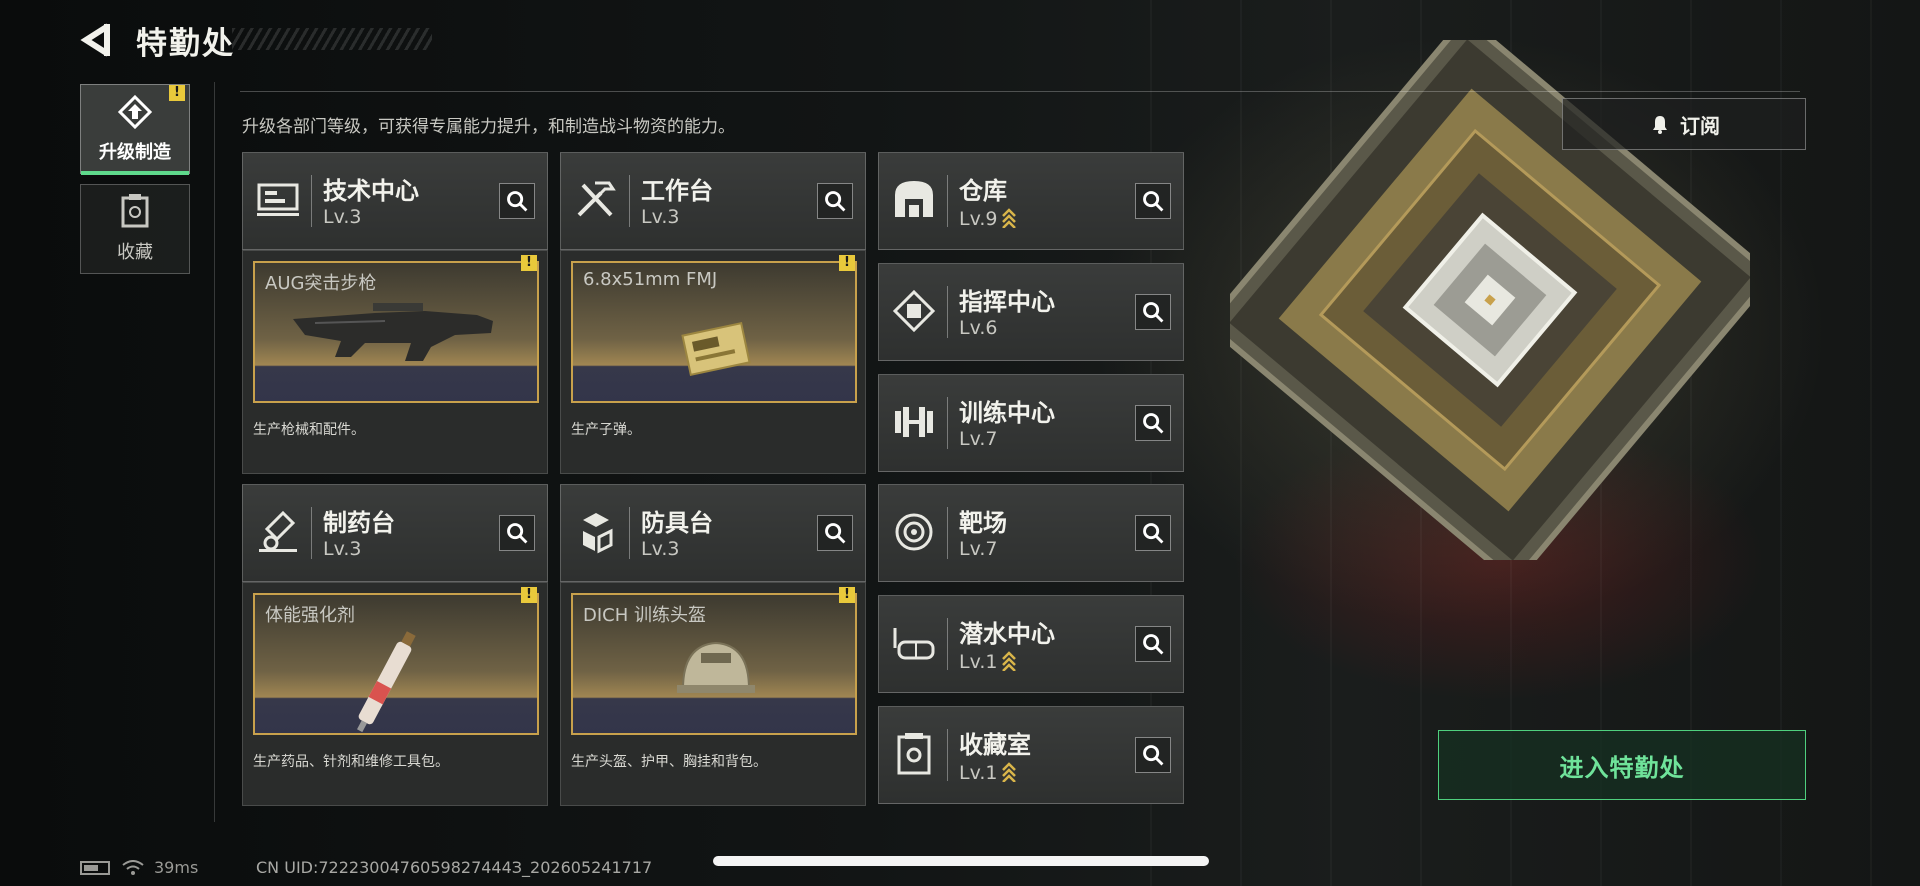 This screenshot has width=1920, height=886. Describe the element at coordinates (135, 152) in the screenshot. I see `nav-upgrade-craft-label: 升级制造` at that location.